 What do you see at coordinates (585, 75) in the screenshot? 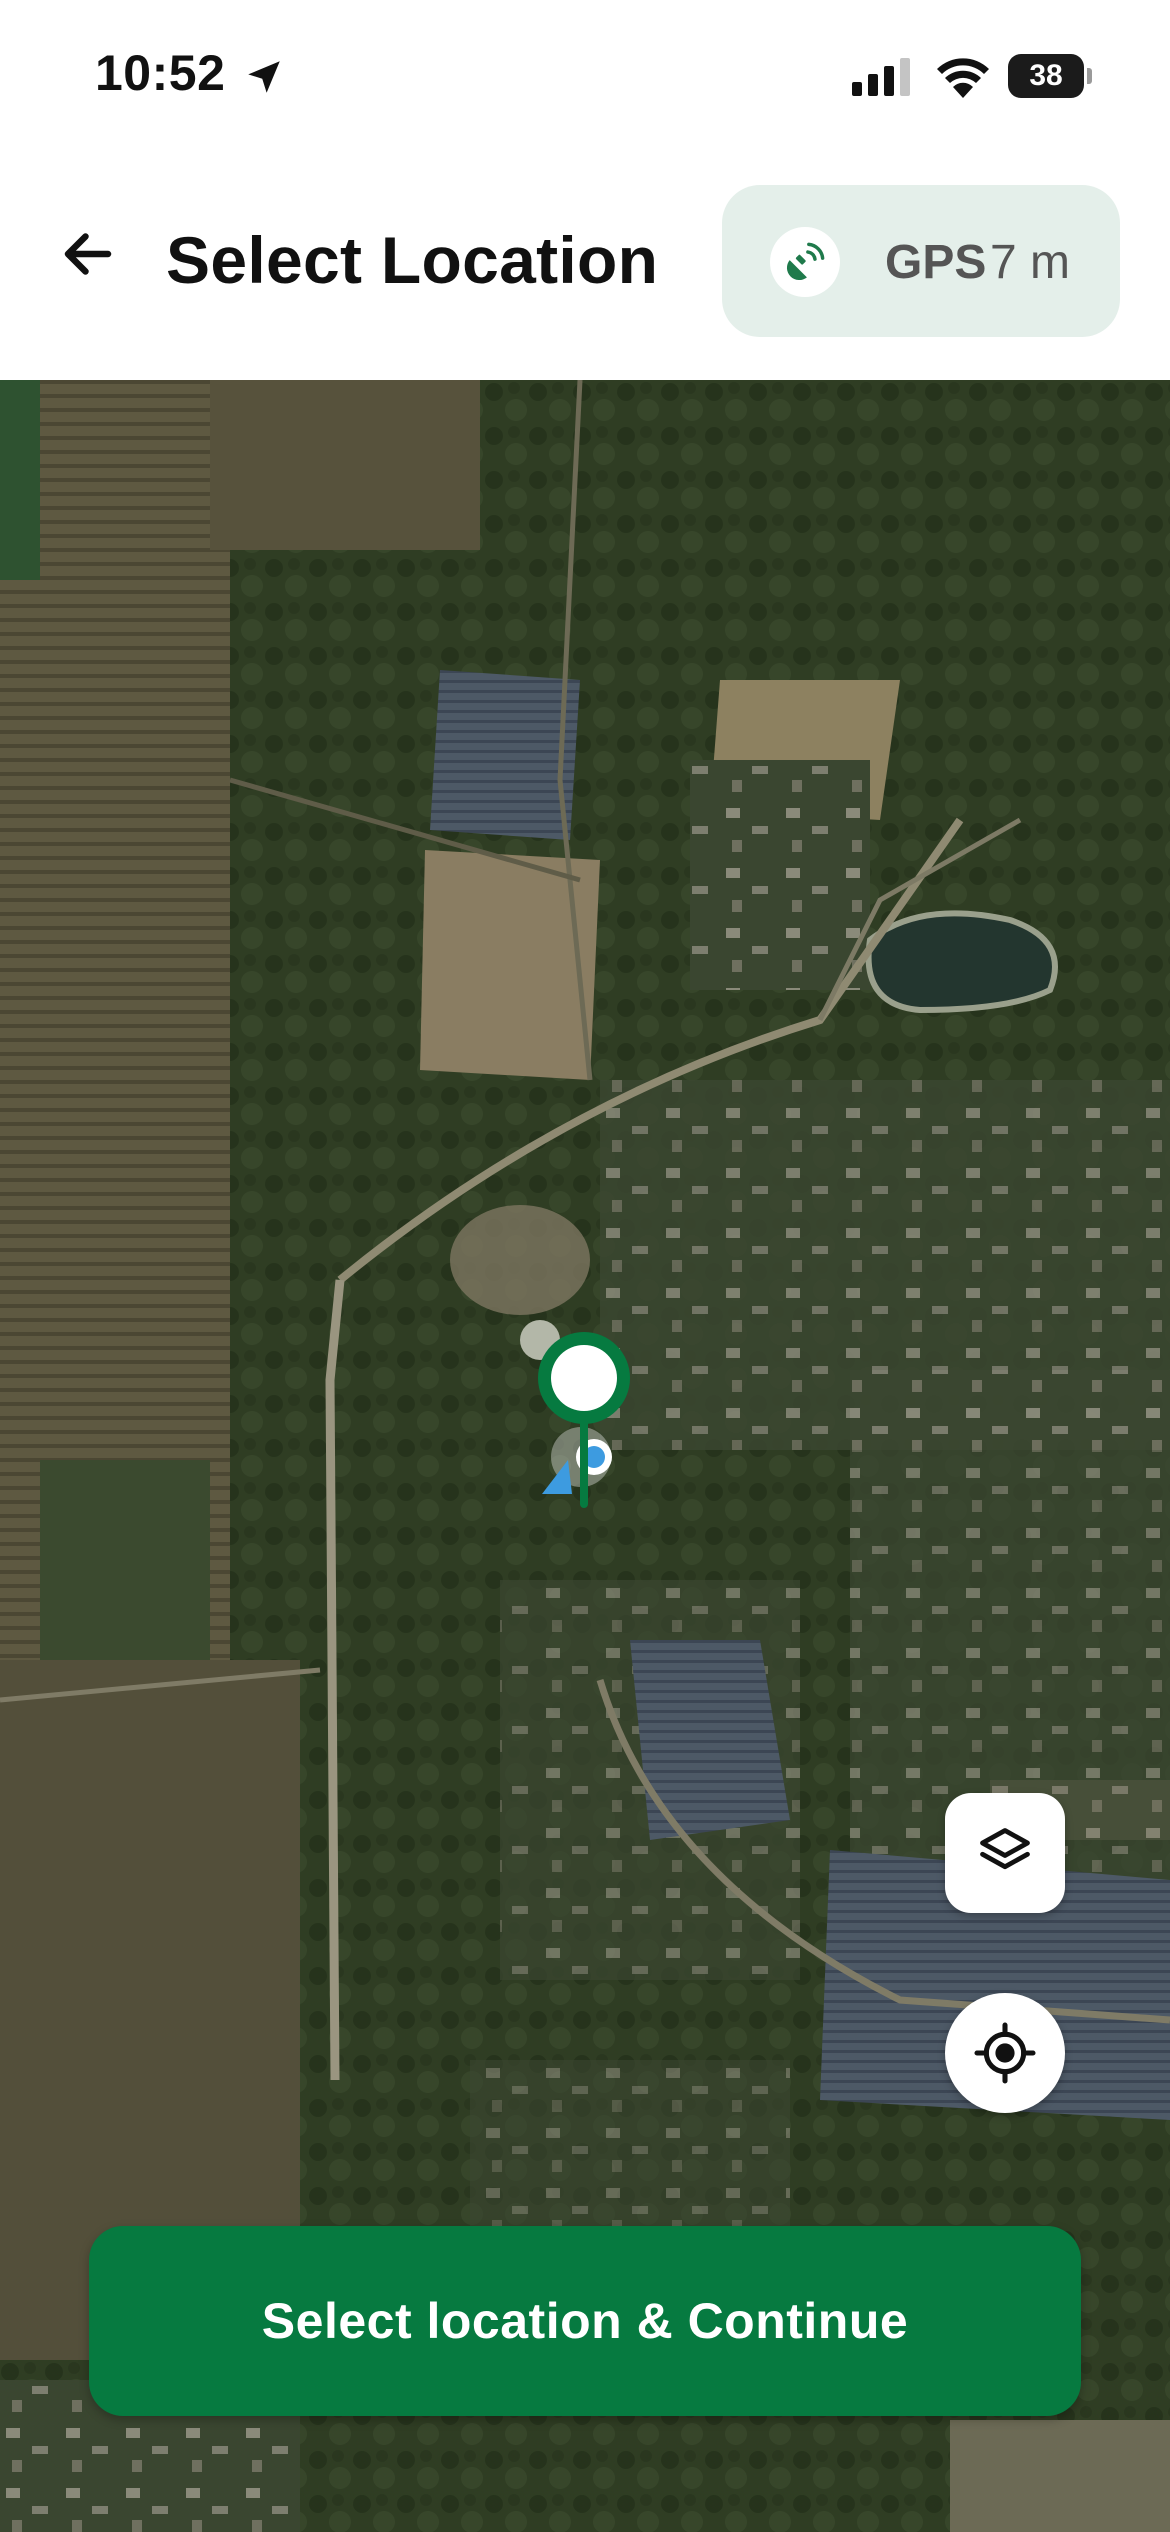
I see `status-bar: 10:52 38` at bounding box center [585, 75].